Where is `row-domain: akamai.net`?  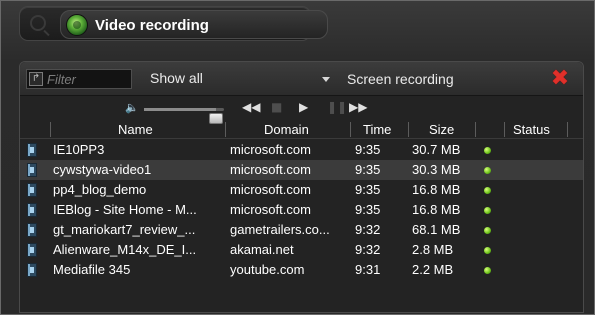
row-domain: akamai.net is located at coordinates (262, 249).